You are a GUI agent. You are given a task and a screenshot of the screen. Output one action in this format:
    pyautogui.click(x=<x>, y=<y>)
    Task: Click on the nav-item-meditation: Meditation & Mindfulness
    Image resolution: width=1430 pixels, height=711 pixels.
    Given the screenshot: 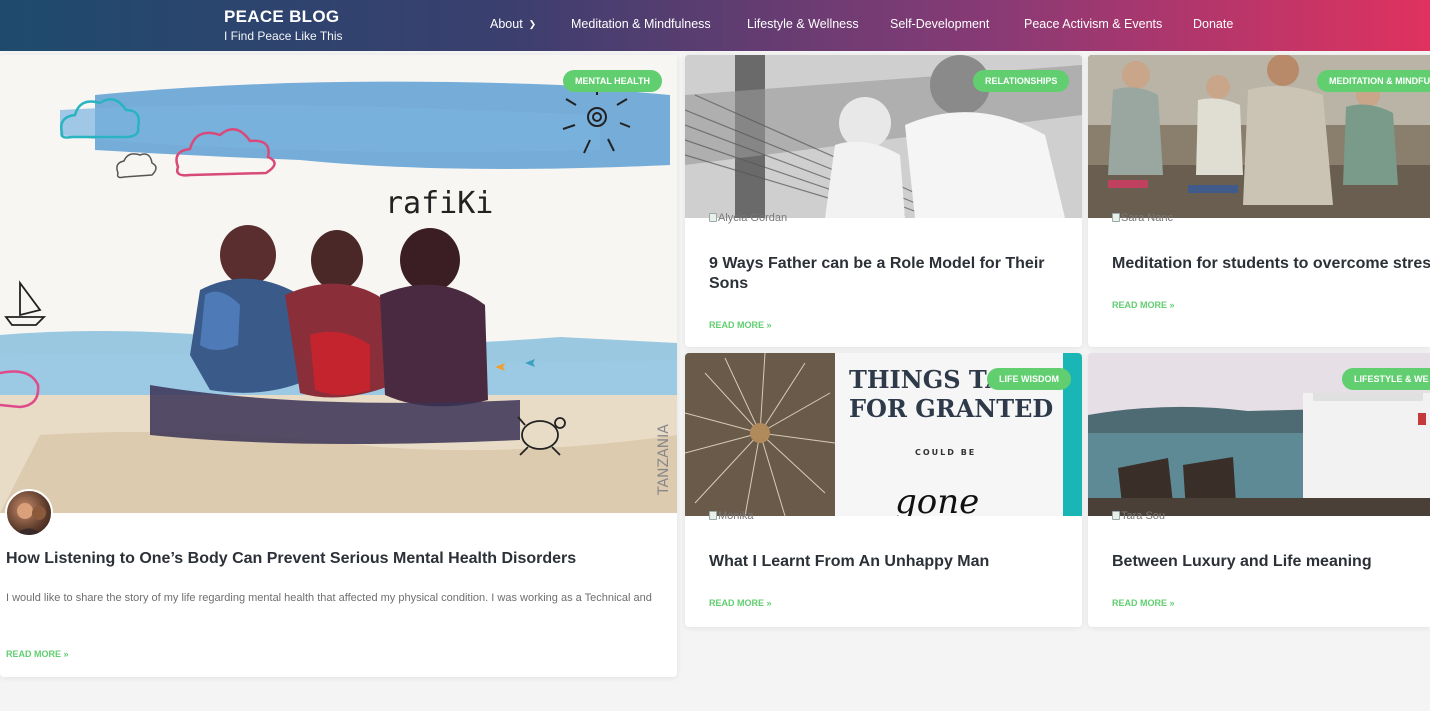 What is the action you would take?
    pyautogui.click(x=641, y=24)
    